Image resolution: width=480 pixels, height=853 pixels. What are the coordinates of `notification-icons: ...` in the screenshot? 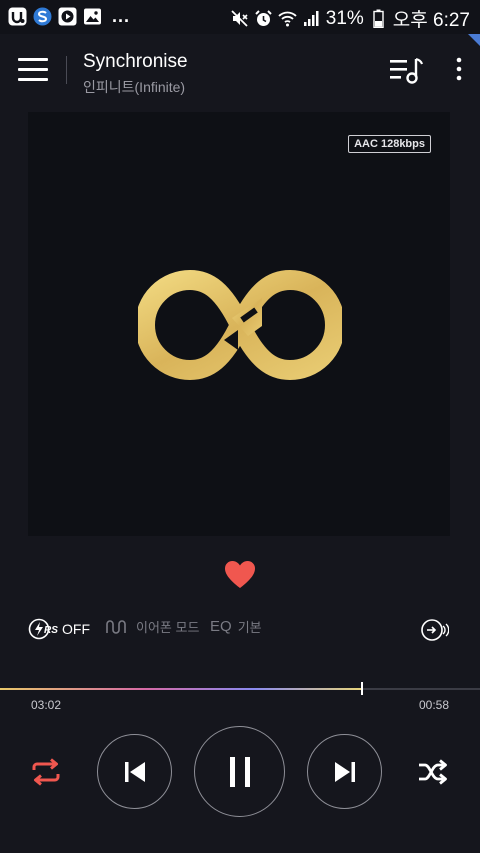 It's located at (69, 16).